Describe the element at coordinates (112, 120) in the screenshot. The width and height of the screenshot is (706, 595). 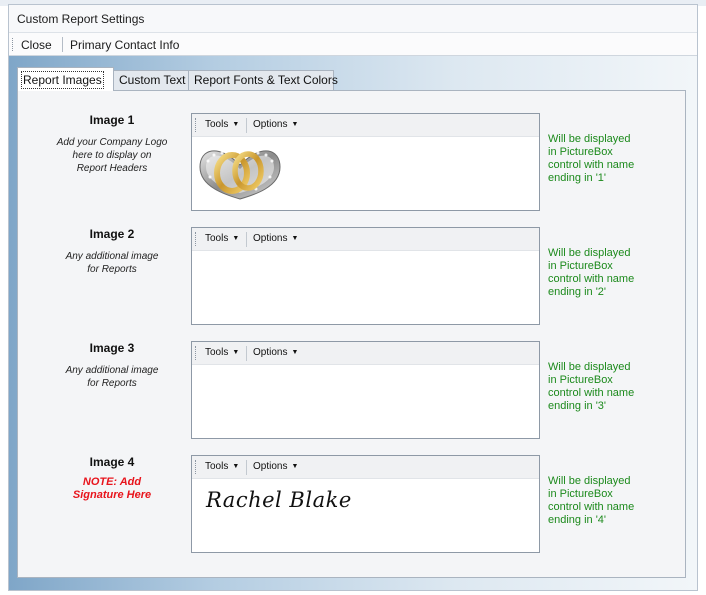
I see `image-title: Image 1` at that location.